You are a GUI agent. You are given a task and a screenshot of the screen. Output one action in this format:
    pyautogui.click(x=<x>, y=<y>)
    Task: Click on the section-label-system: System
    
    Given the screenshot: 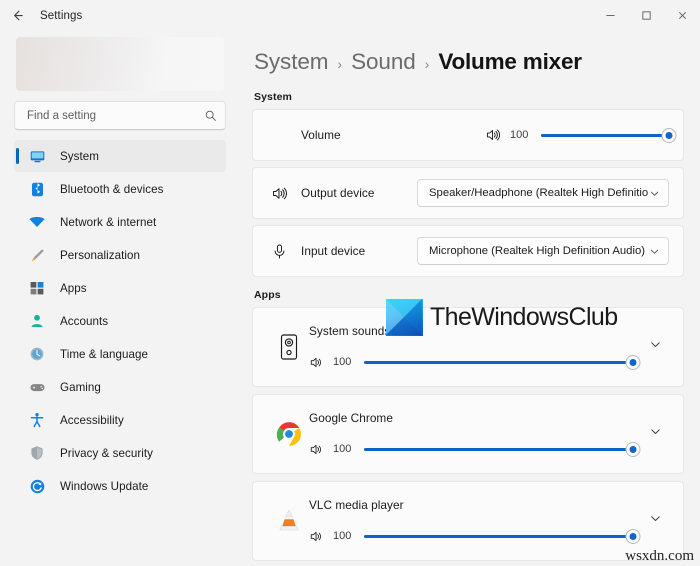 What is the action you would take?
    pyautogui.click(x=273, y=97)
    